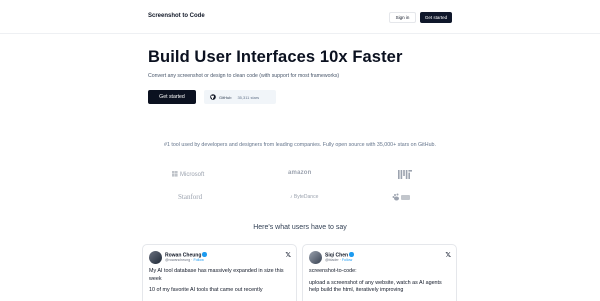 The height and width of the screenshot is (301, 600). What do you see at coordinates (225, 97) in the screenshot?
I see `github-label: GitHub` at bounding box center [225, 97].